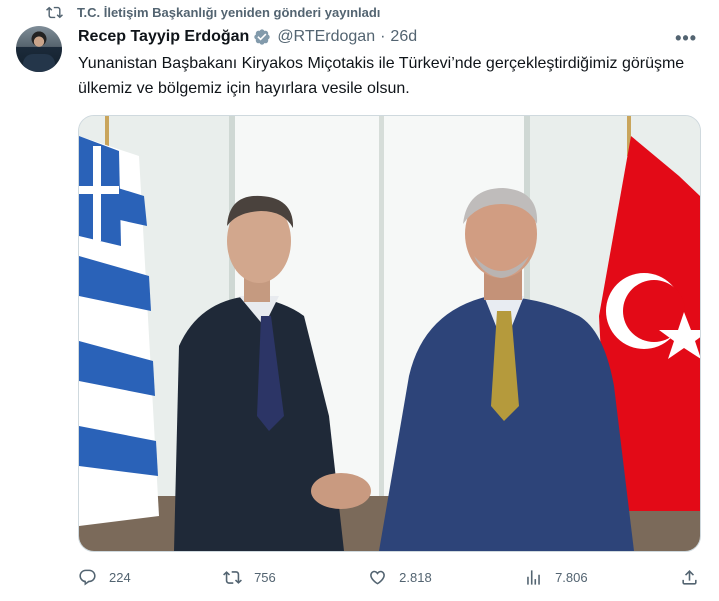 The height and width of the screenshot is (601, 719). I want to click on repost-button: 756, so click(249, 577).